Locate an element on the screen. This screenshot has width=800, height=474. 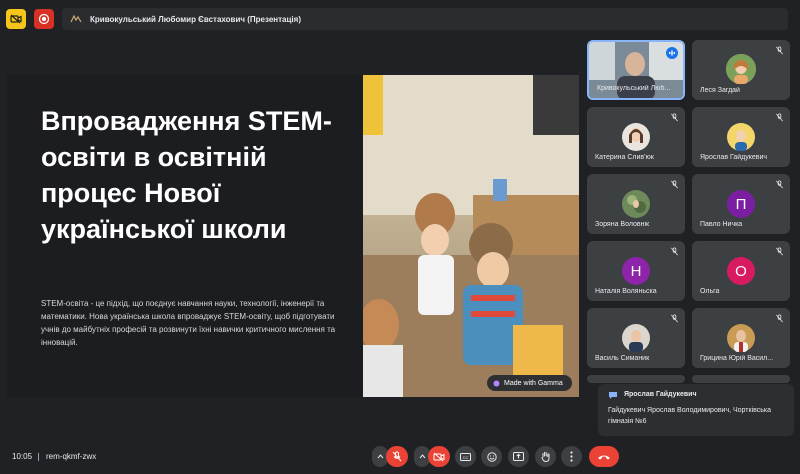
speaking-indicator is located at coordinates (672, 53).